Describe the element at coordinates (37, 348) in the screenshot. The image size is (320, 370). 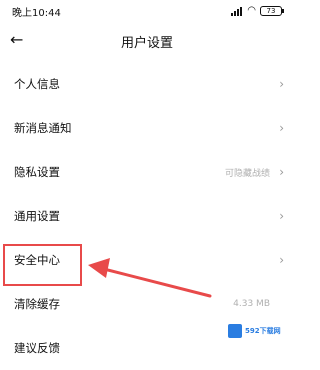
I see `row-label: 建议反馈` at that location.